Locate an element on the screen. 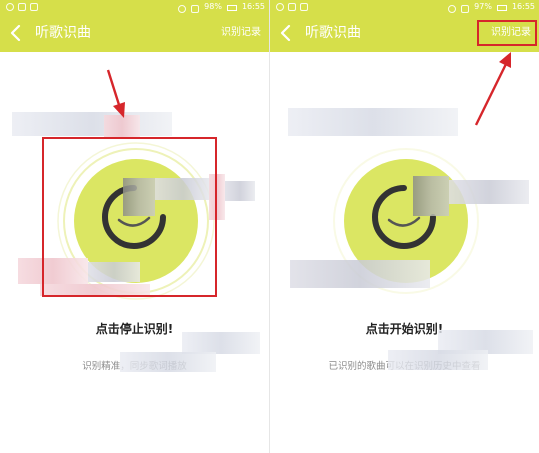 The height and width of the screenshot is (453, 539). history-button: 识别记录 is located at coordinates (241, 33).